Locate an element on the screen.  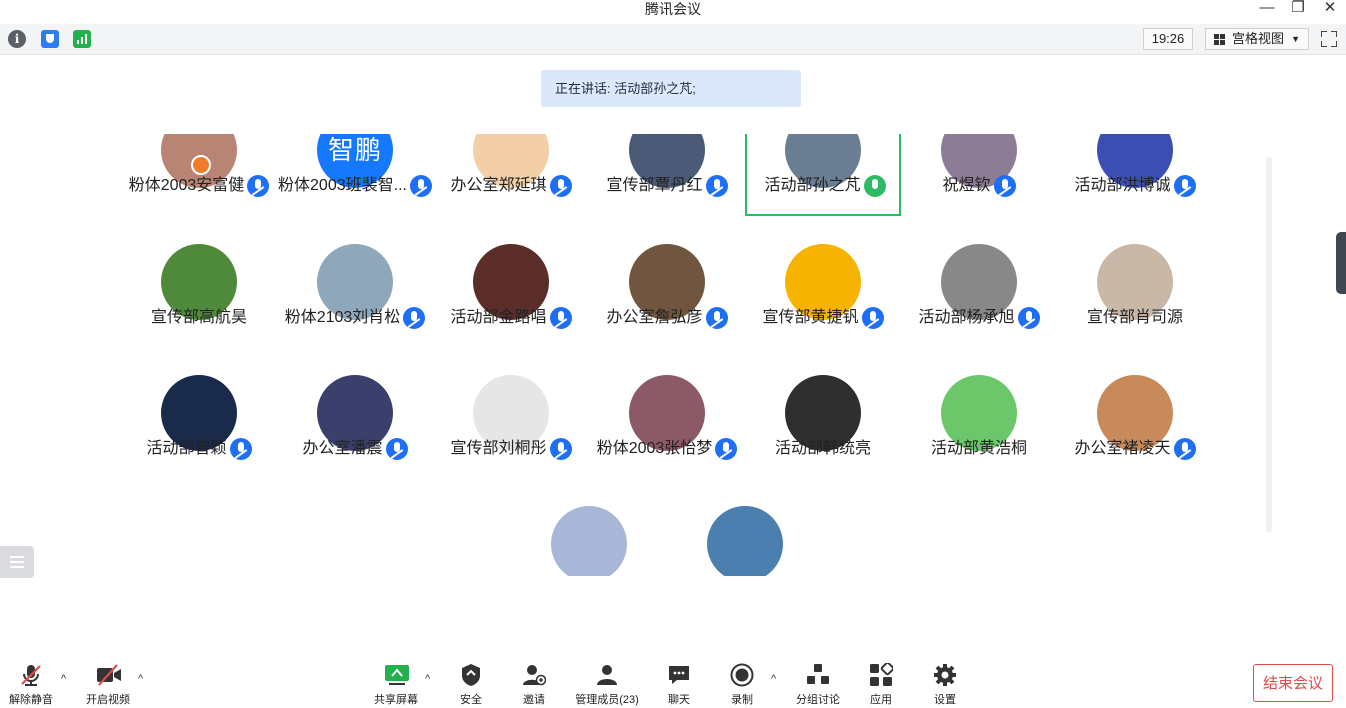
view-mode-label: 宫格视图 is located at coordinates (1258, 38).